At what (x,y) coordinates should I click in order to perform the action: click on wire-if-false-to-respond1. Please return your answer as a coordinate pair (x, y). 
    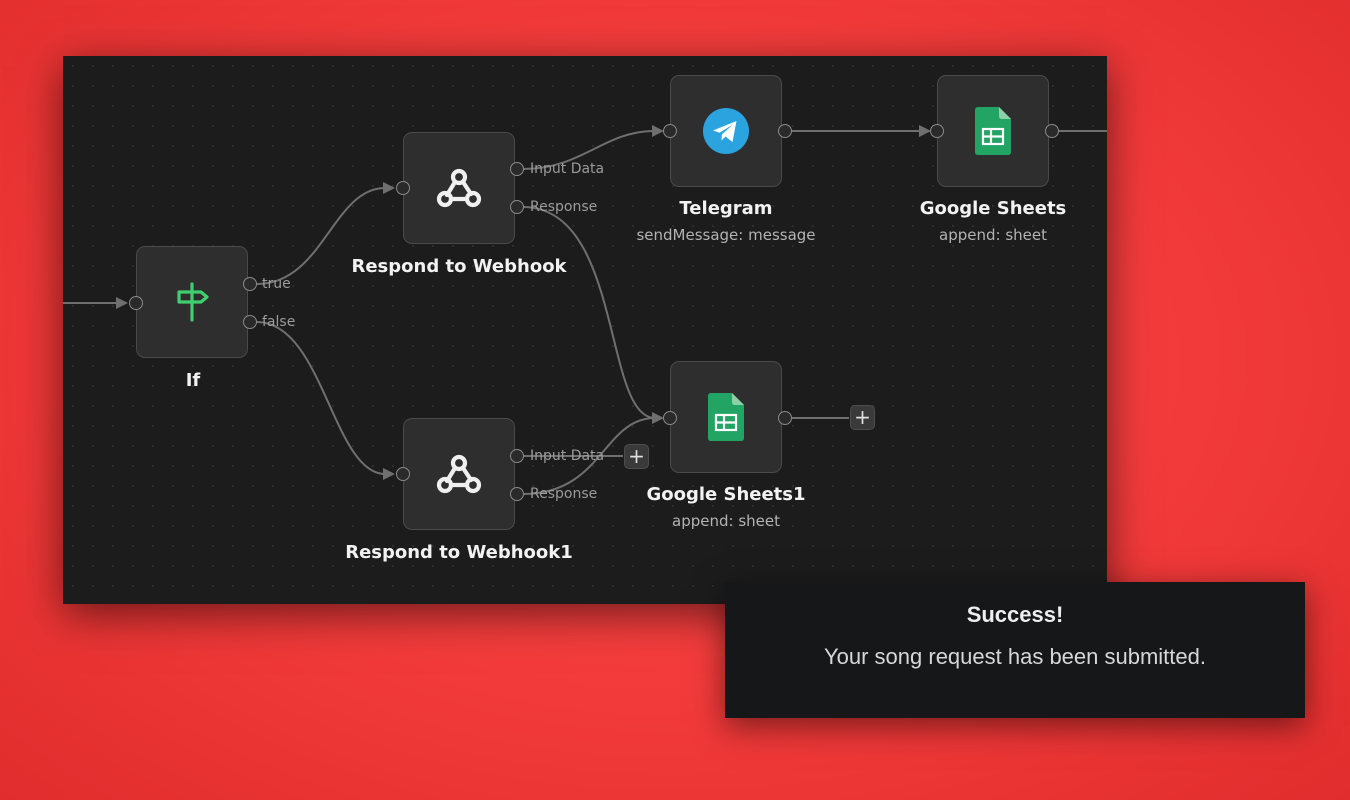
    Looking at the image, I should click on (321, 398).